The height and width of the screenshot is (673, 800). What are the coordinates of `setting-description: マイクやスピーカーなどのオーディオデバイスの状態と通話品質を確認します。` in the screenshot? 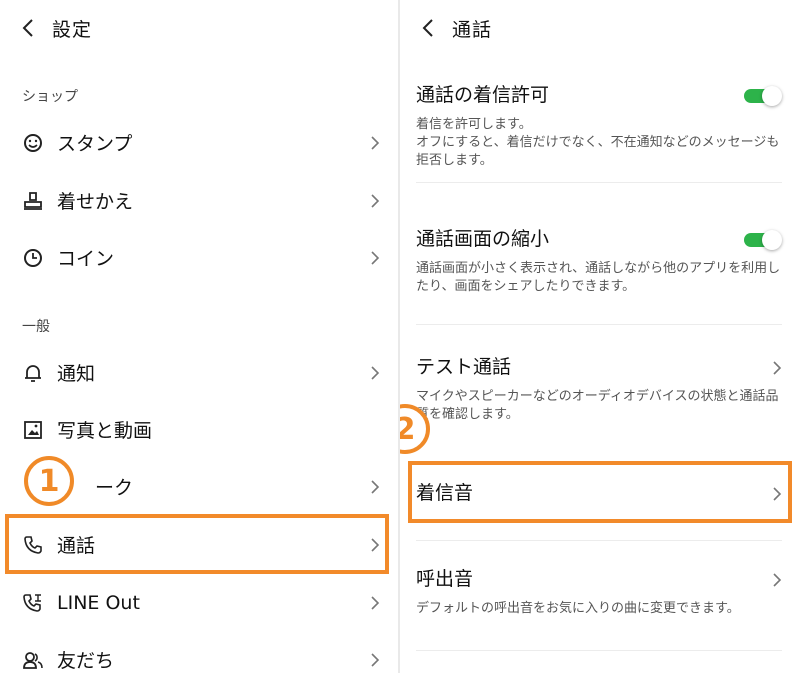 It's located at (597, 405).